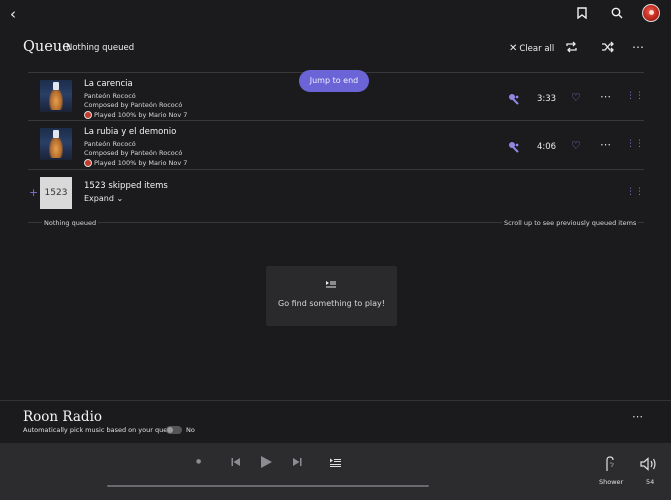  Describe the element at coordinates (582, 13) in the screenshot. I see `bookmark-icon` at that location.